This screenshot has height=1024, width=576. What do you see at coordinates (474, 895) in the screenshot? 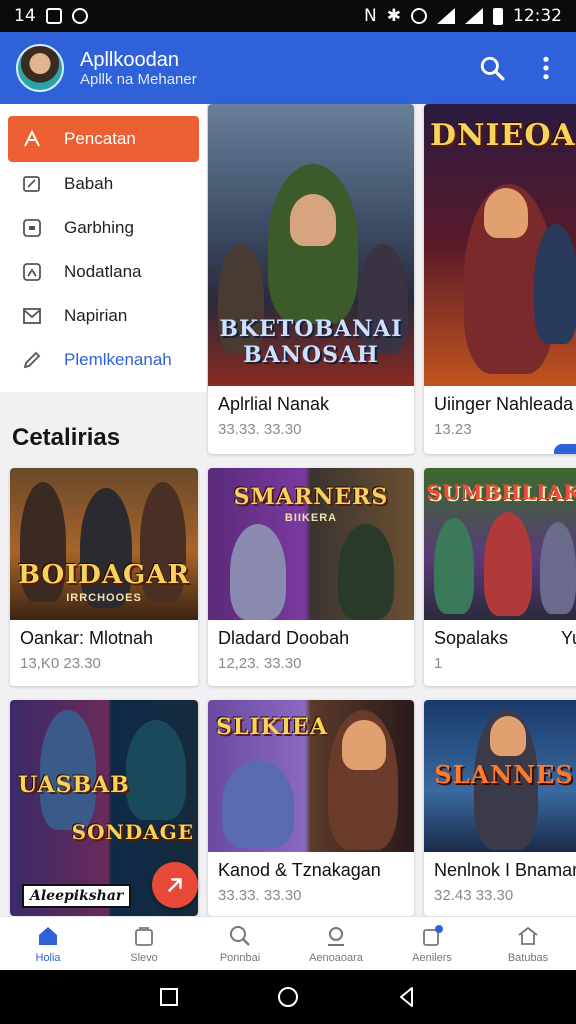
I see `game-meta: 32.43 33.30` at bounding box center [474, 895].